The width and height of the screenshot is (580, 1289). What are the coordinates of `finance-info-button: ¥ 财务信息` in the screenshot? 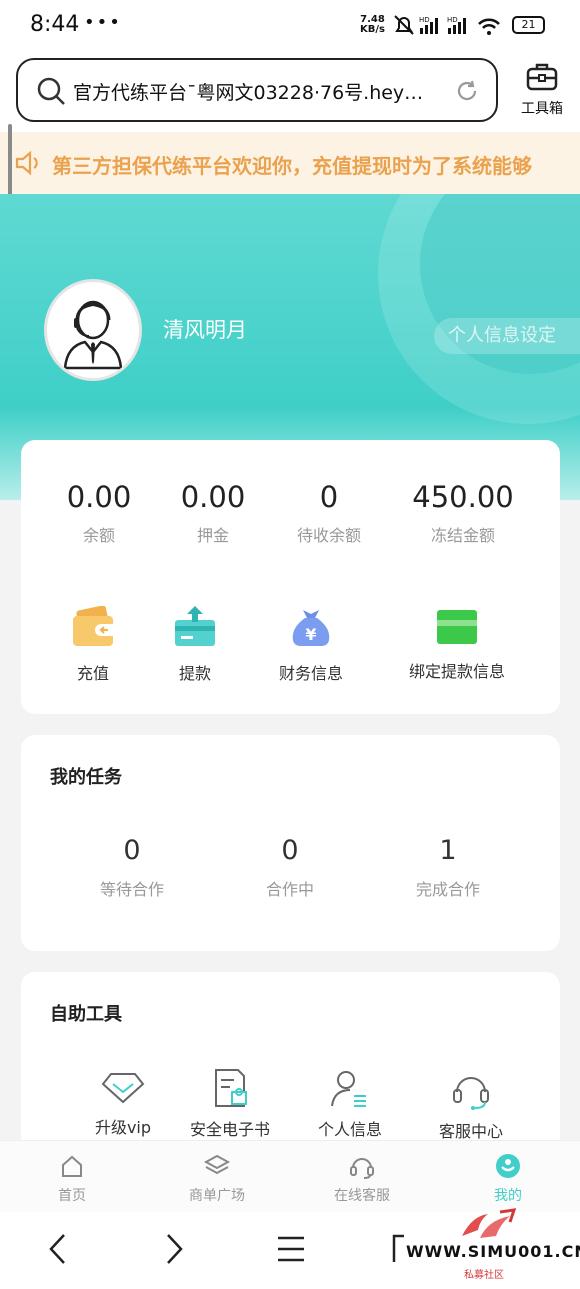 It's located at (311, 644).